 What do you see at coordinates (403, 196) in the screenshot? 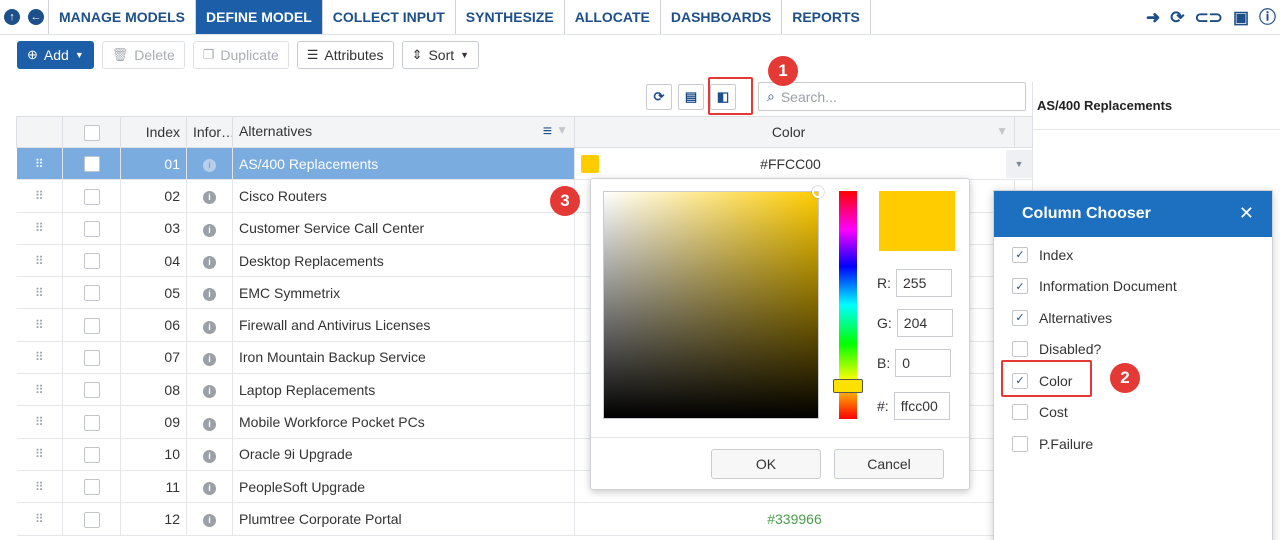
I see `alternative-name-cell: Cisco Routers` at bounding box center [403, 196].